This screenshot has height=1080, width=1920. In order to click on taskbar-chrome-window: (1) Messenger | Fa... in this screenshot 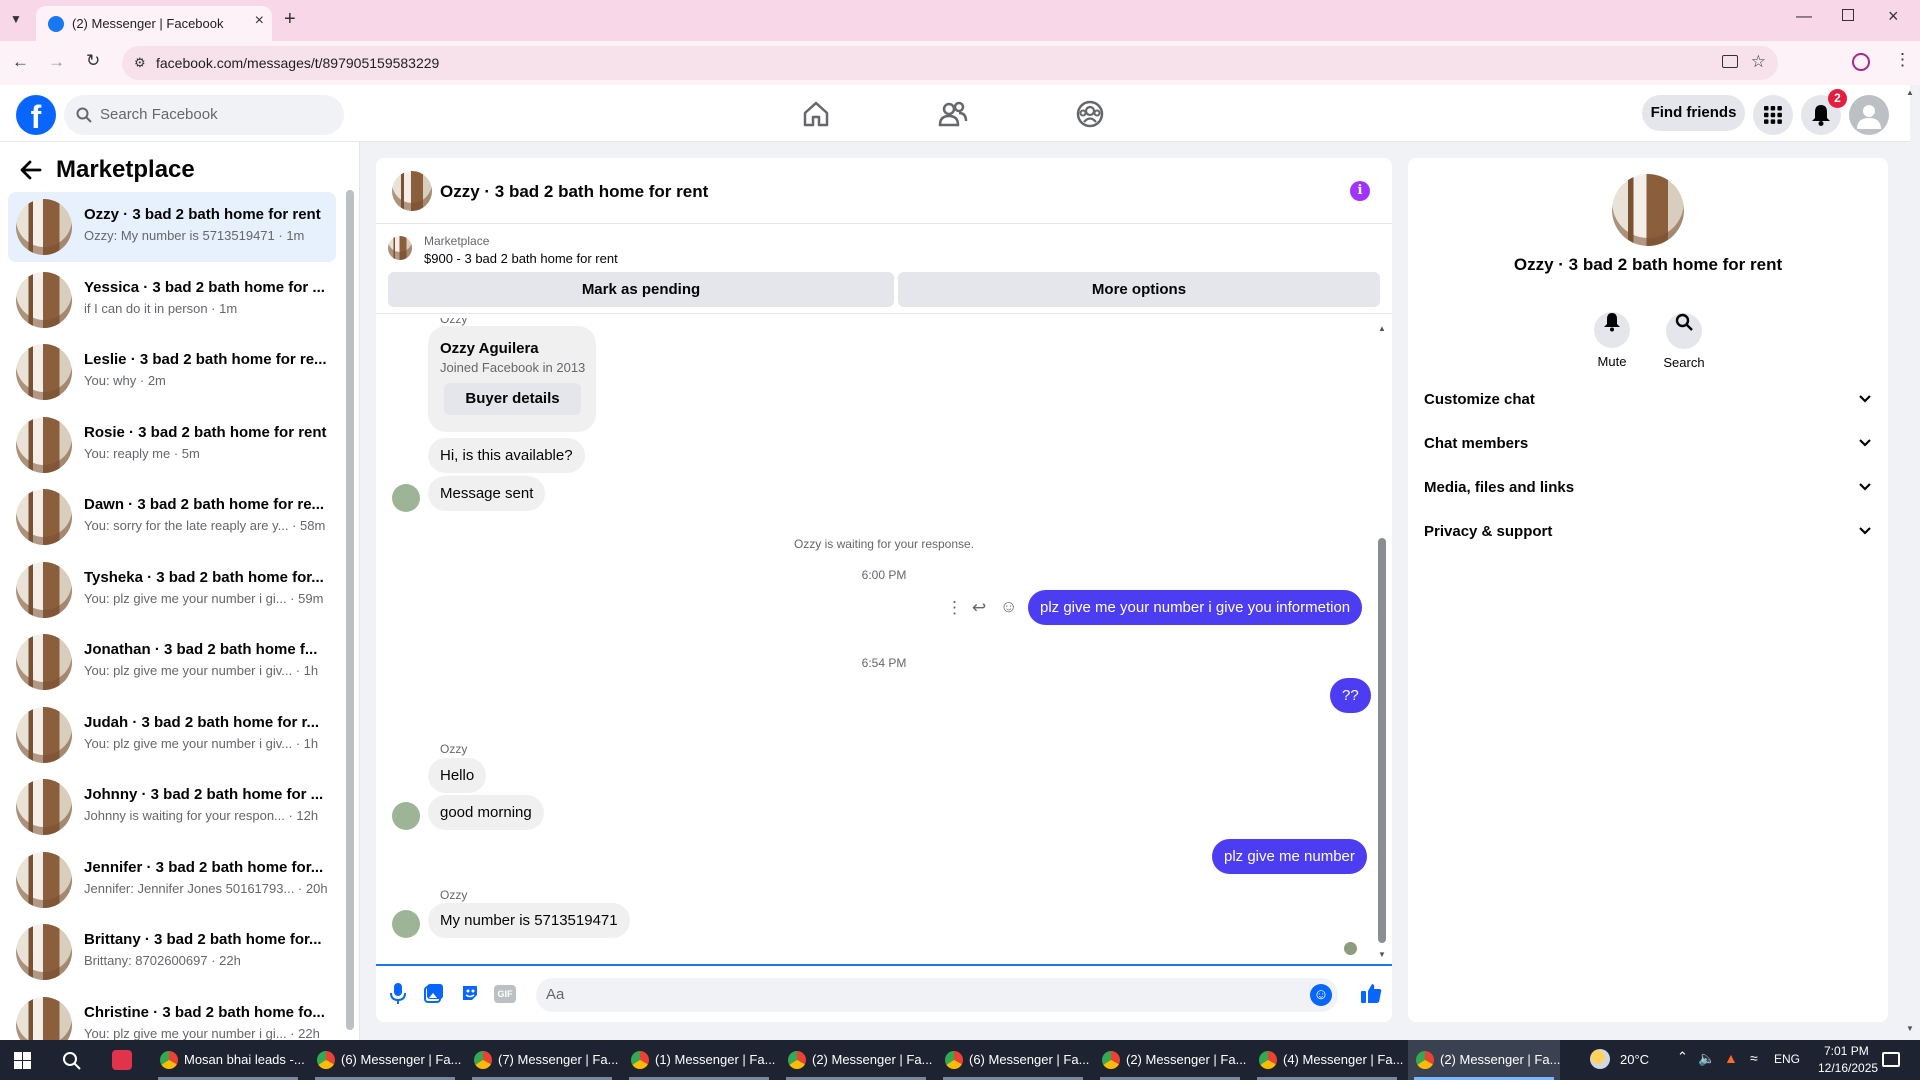, I will do `click(699, 1060)`.